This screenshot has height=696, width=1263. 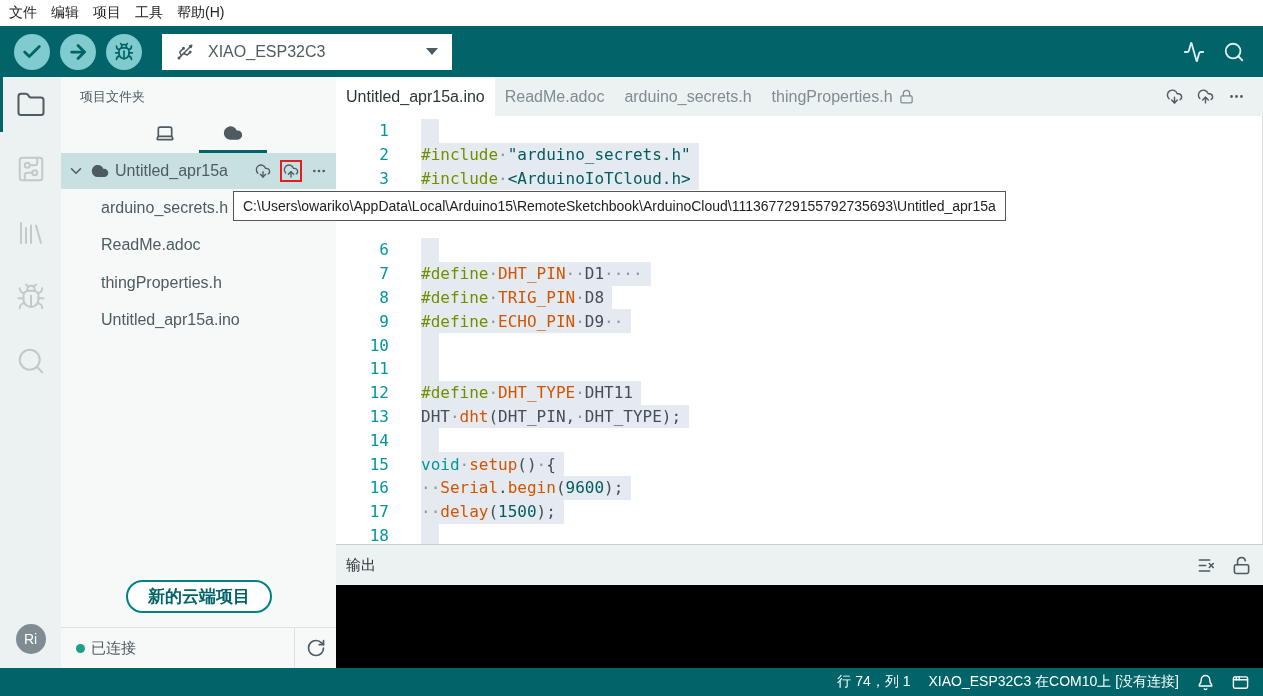 What do you see at coordinates (378, 393) in the screenshot?
I see `line-number: 12` at bounding box center [378, 393].